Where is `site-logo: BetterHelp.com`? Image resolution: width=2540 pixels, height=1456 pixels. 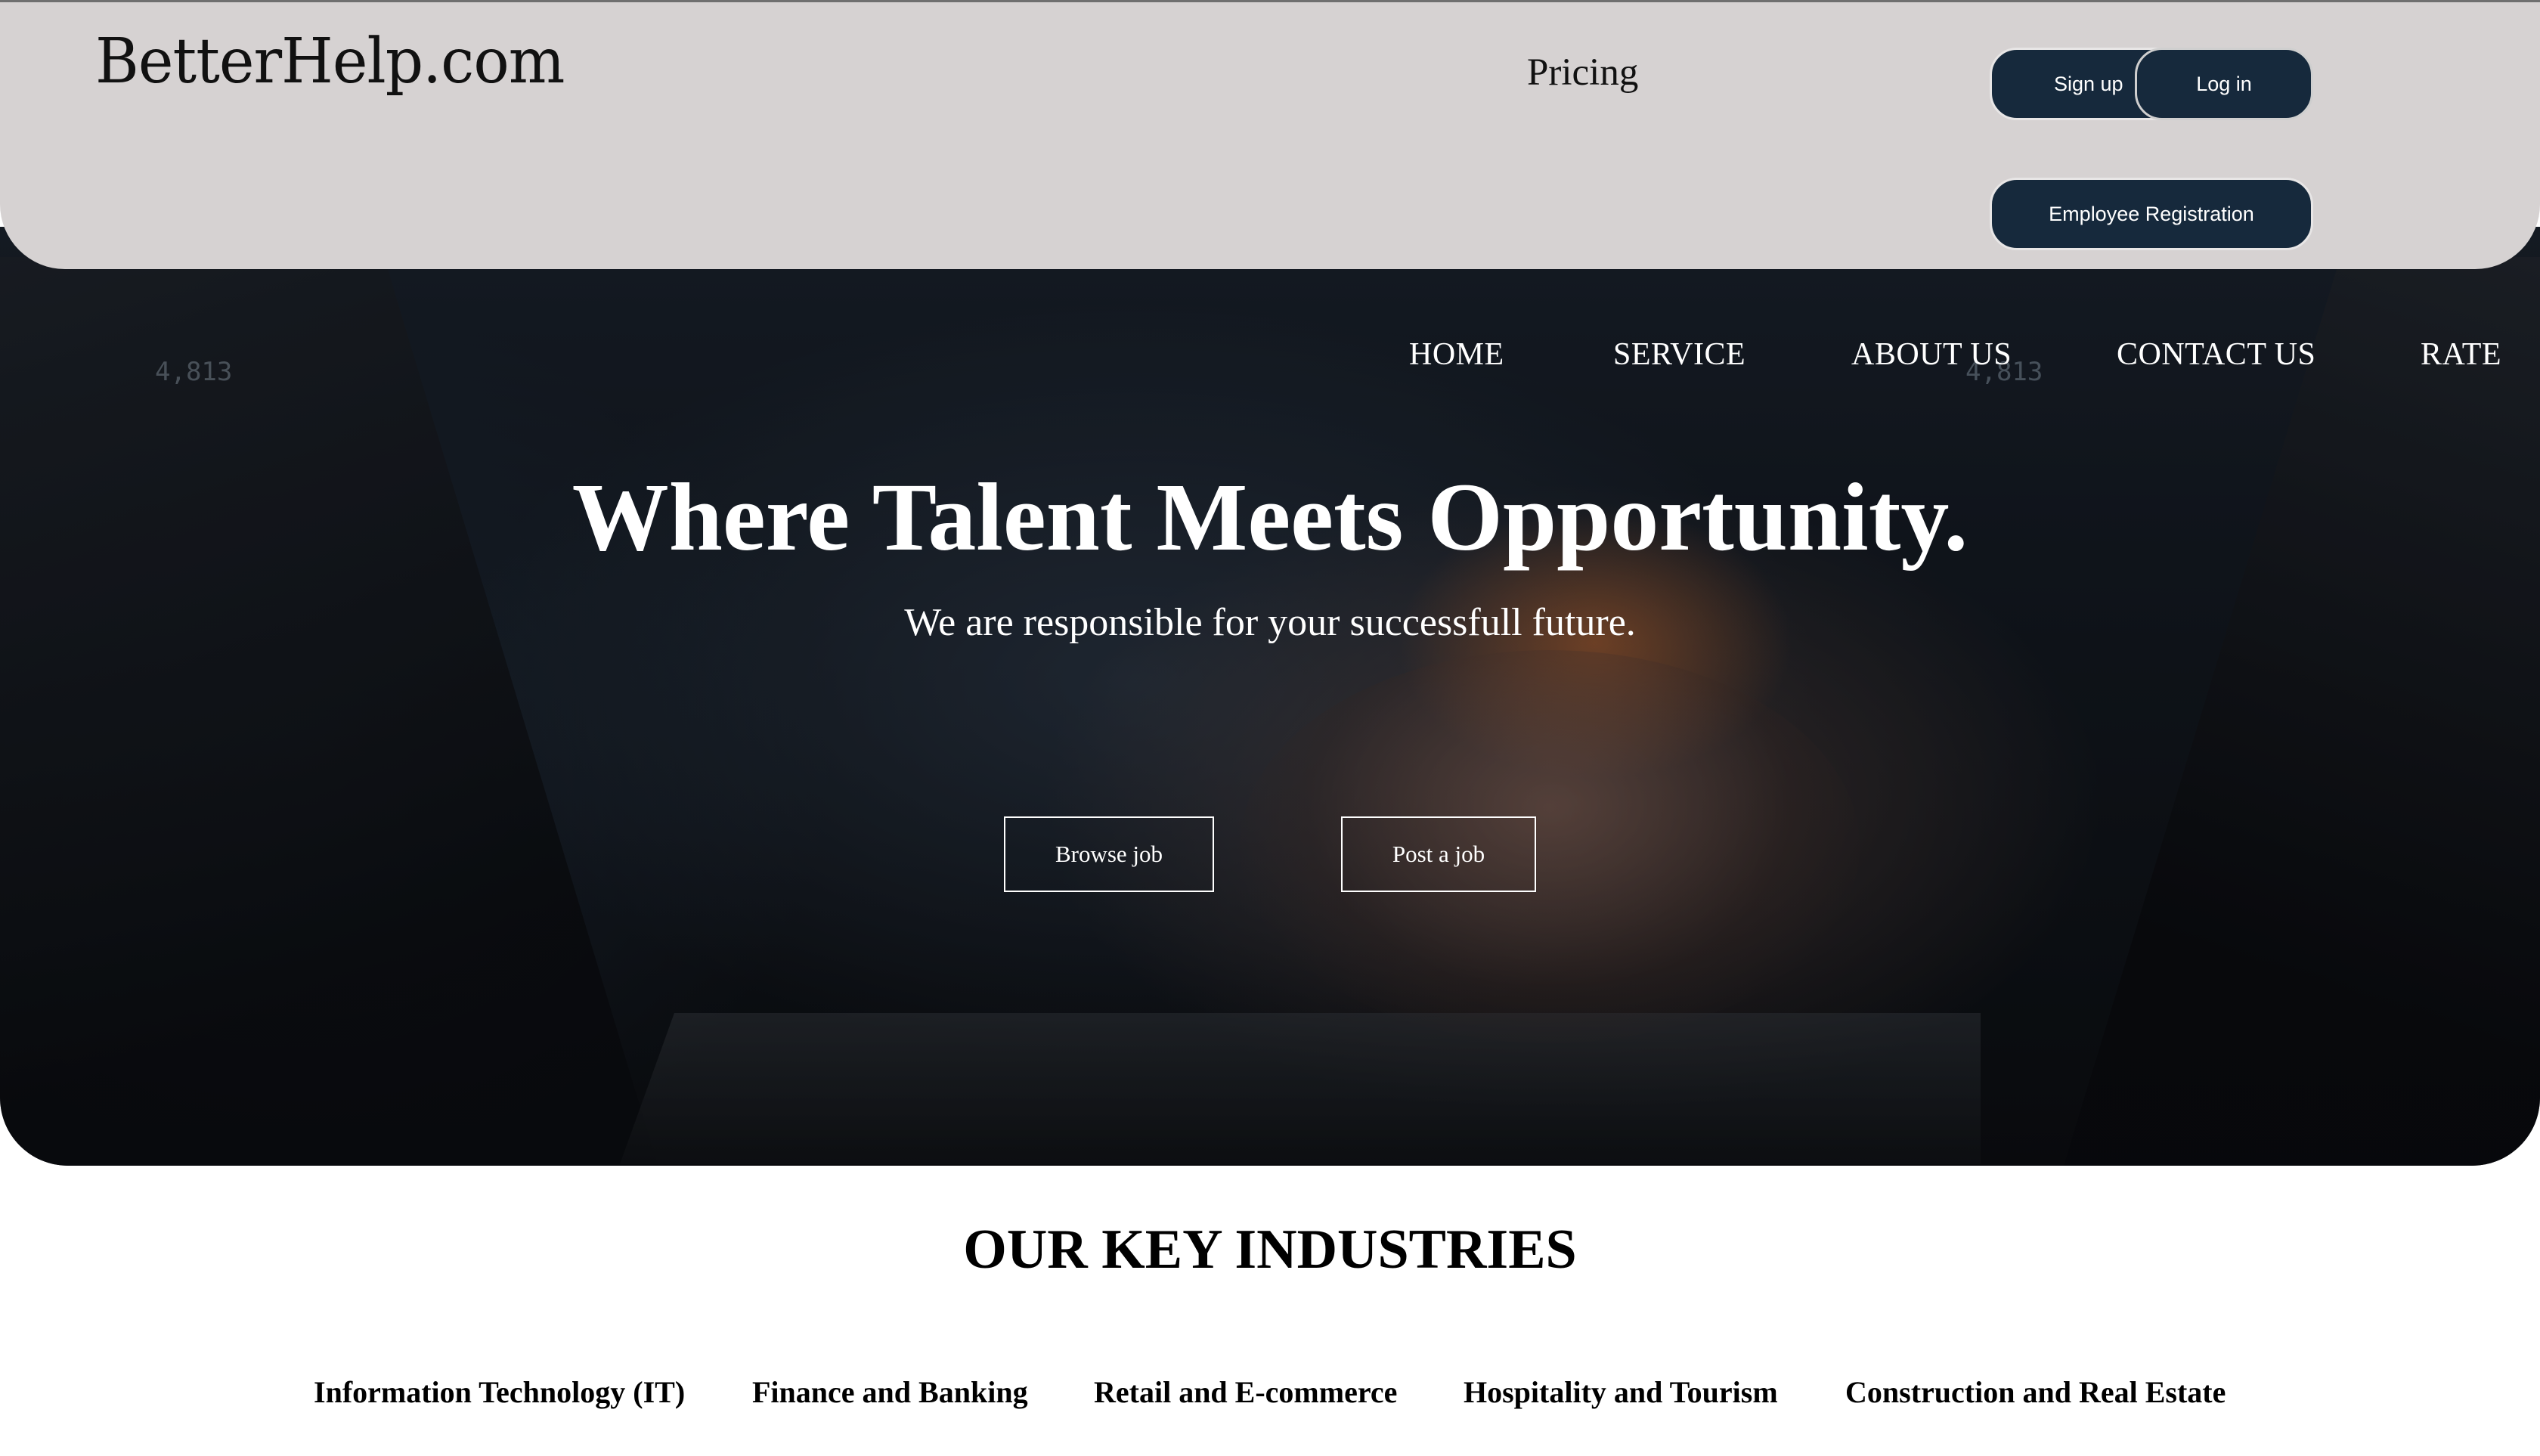 site-logo: BetterHelp.com is located at coordinates (330, 62).